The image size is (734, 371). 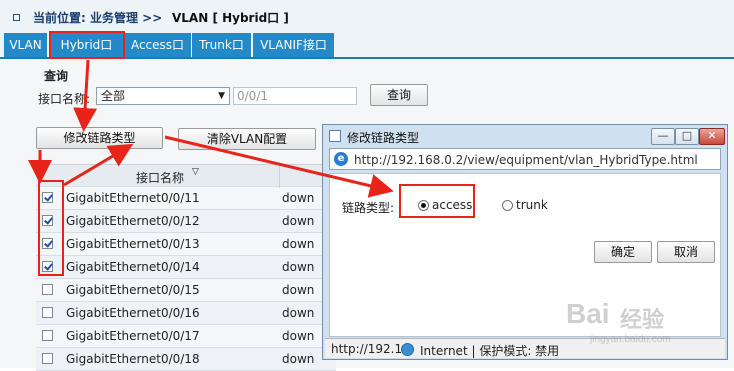 What do you see at coordinates (686, 252) in the screenshot?
I see `cancel-button: 取消` at bounding box center [686, 252].